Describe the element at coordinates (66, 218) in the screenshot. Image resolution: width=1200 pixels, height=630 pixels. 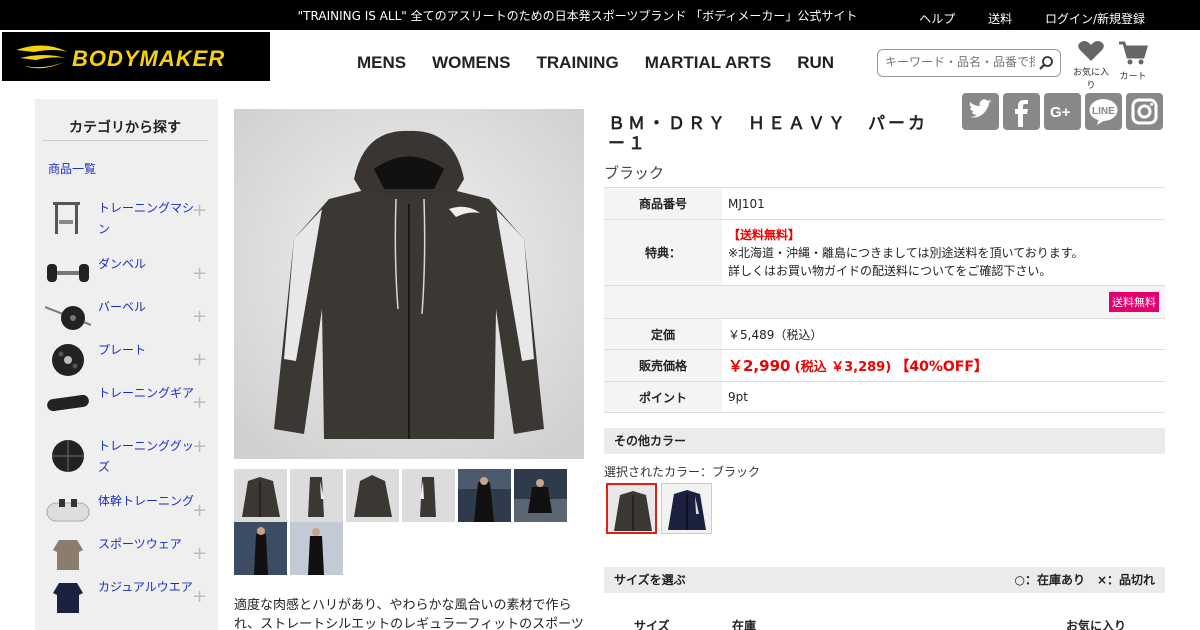
I see `machine-icon` at that location.